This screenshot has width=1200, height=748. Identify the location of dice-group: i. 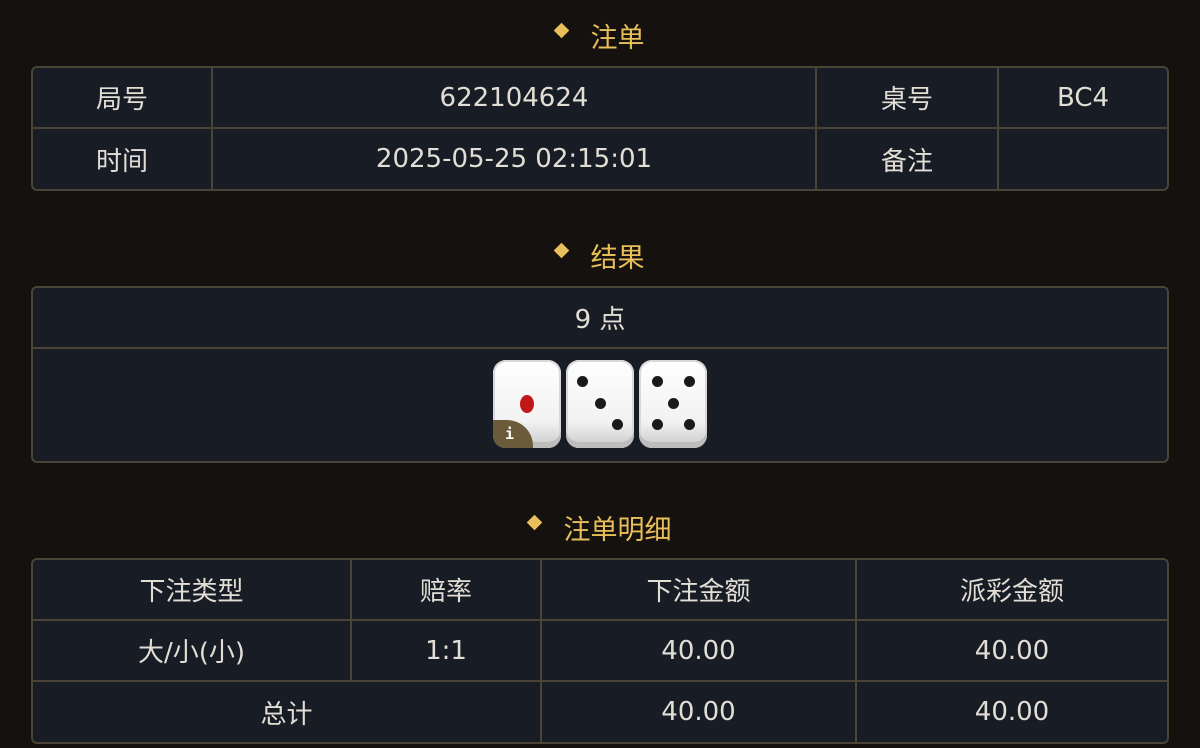
(600, 404).